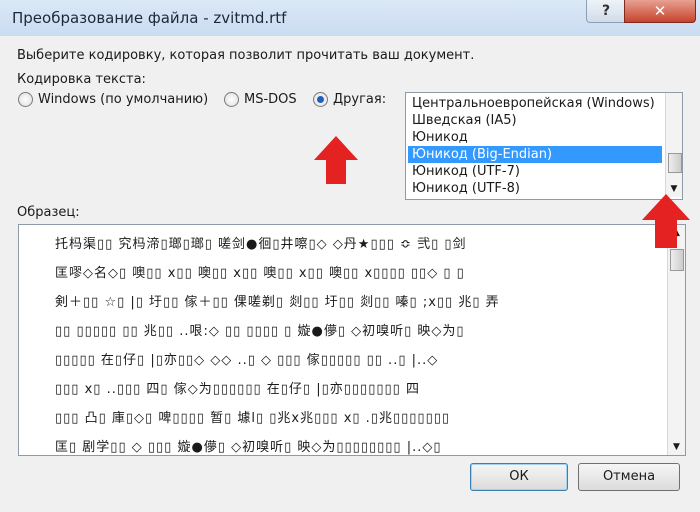  Describe the element at coordinates (535, 137) in the screenshot. I see `encoding-option: Юникод` at that location.